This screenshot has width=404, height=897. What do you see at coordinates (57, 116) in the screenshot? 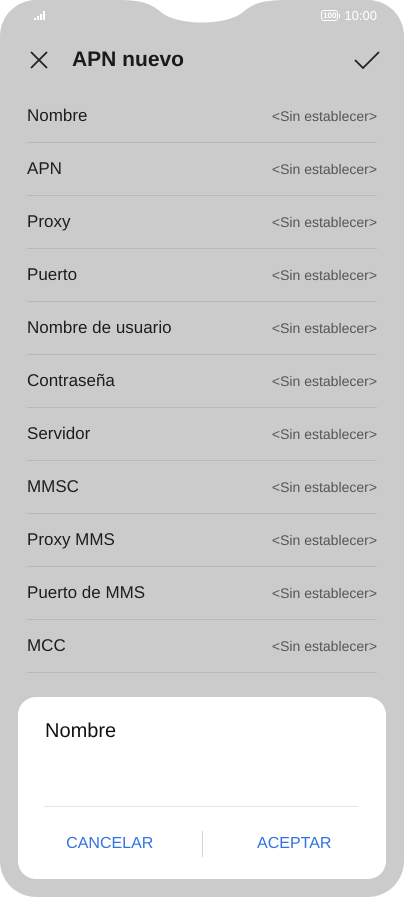
I see `setting-label: Nombre` at bounding box center [57, 116].